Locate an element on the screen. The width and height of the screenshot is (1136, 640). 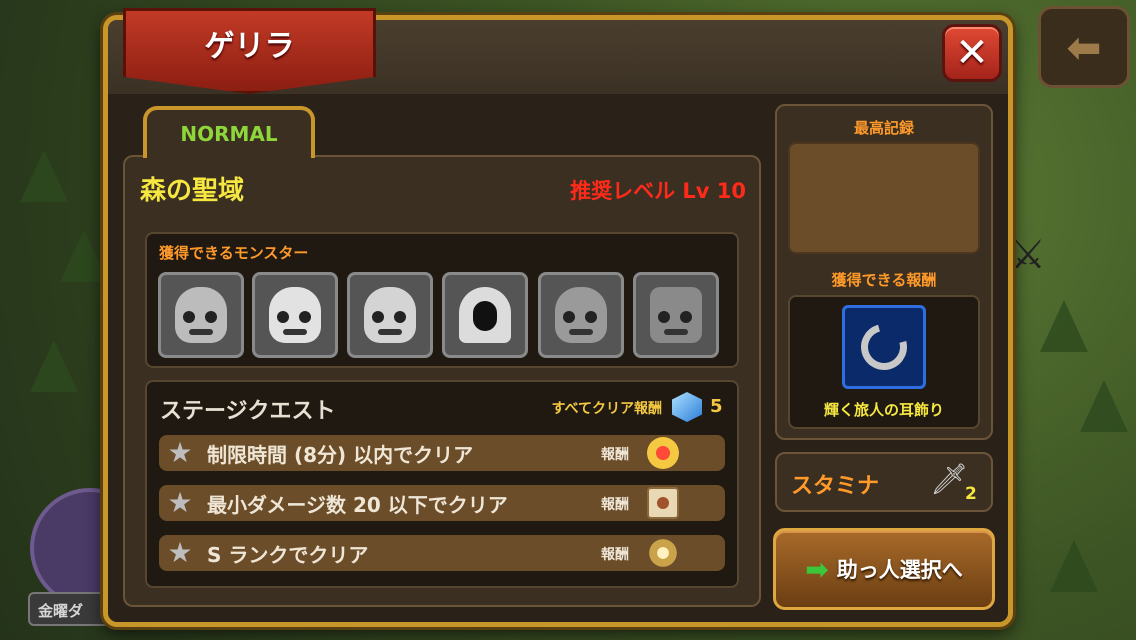
best-record-title: 最高記録 is located at coordinates (883, 128).